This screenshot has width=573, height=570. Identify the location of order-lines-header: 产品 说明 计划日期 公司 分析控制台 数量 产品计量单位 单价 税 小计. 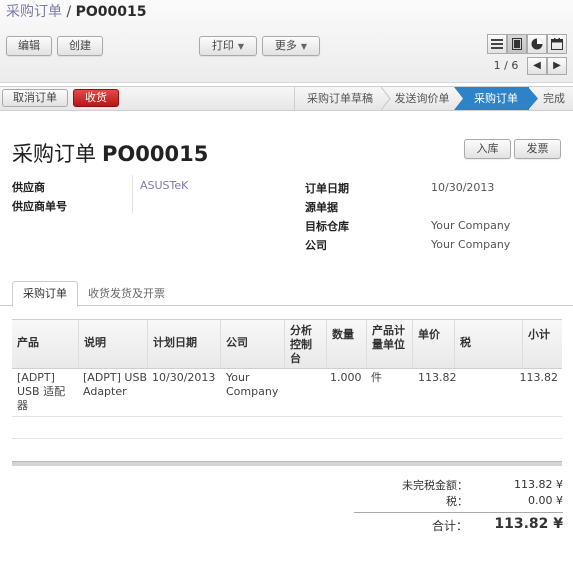
(287, 344).